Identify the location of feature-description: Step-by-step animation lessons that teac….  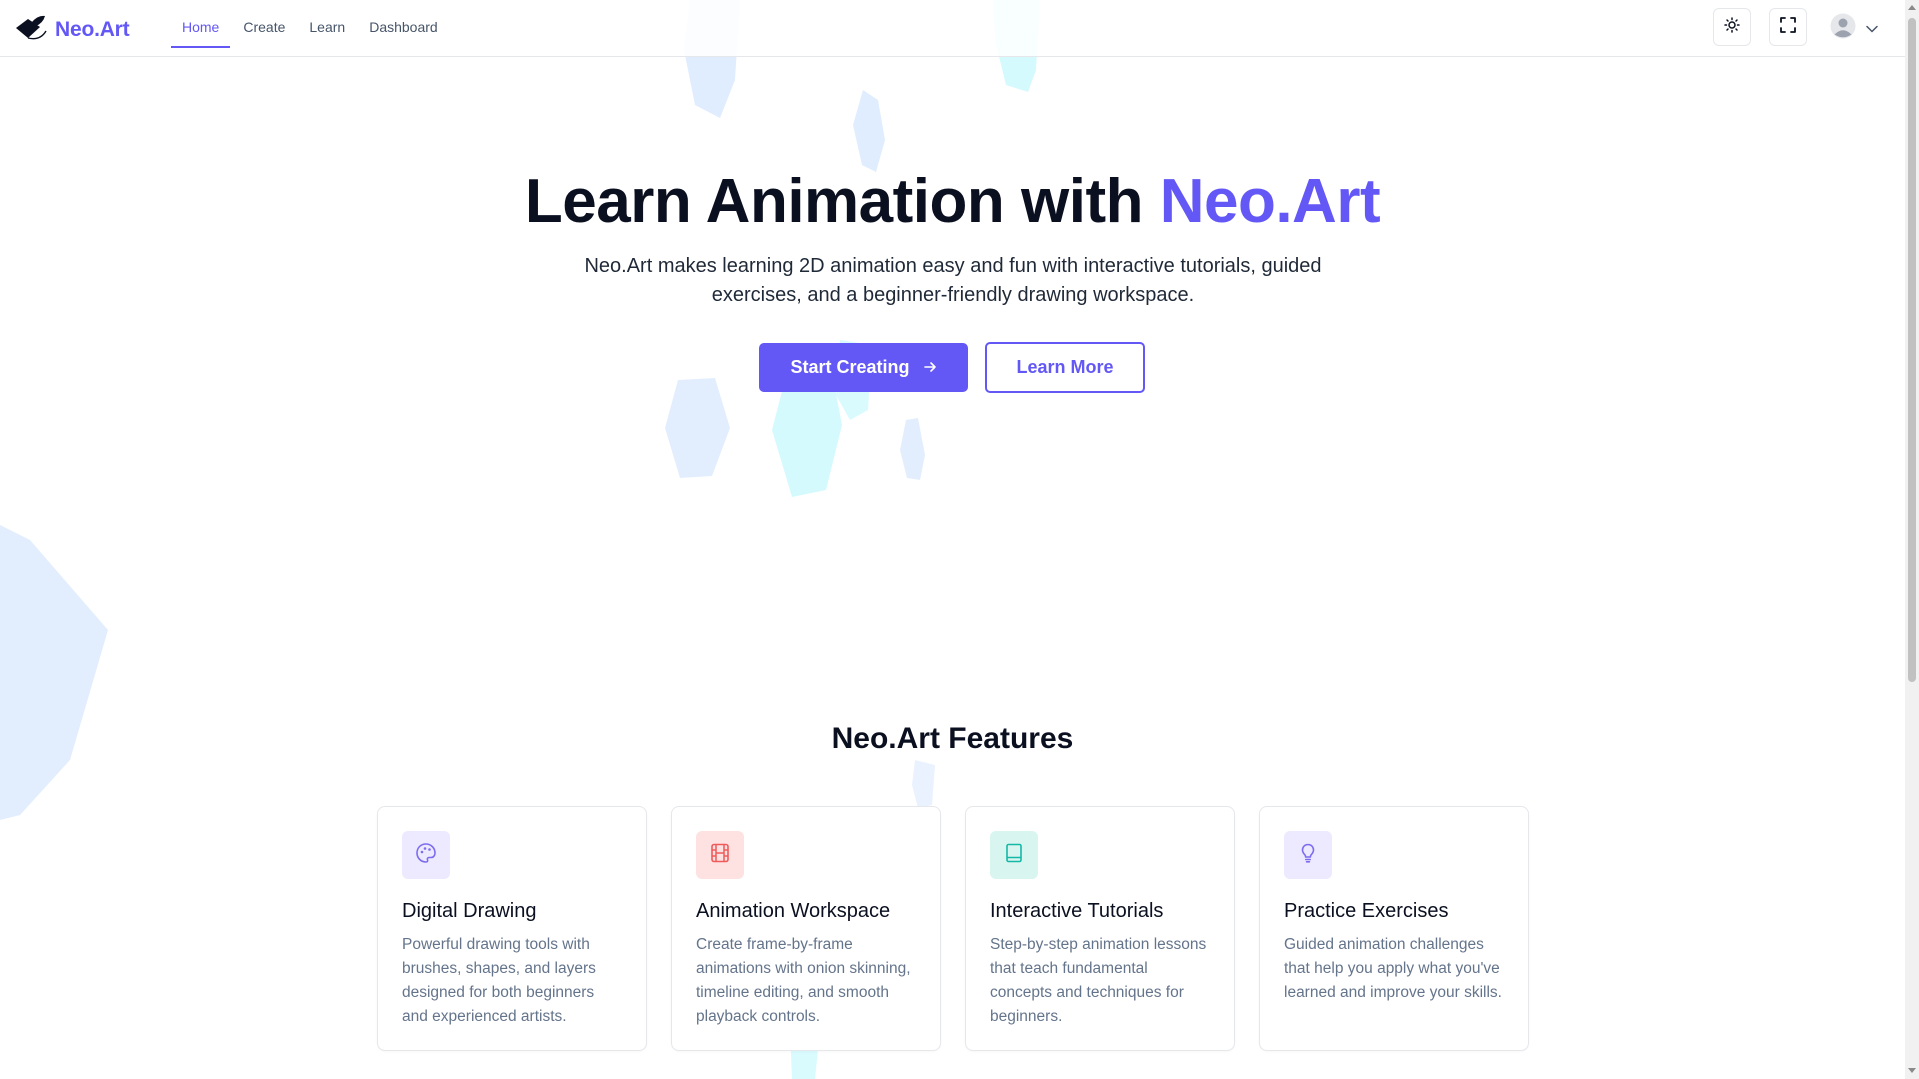
(1098, 980).